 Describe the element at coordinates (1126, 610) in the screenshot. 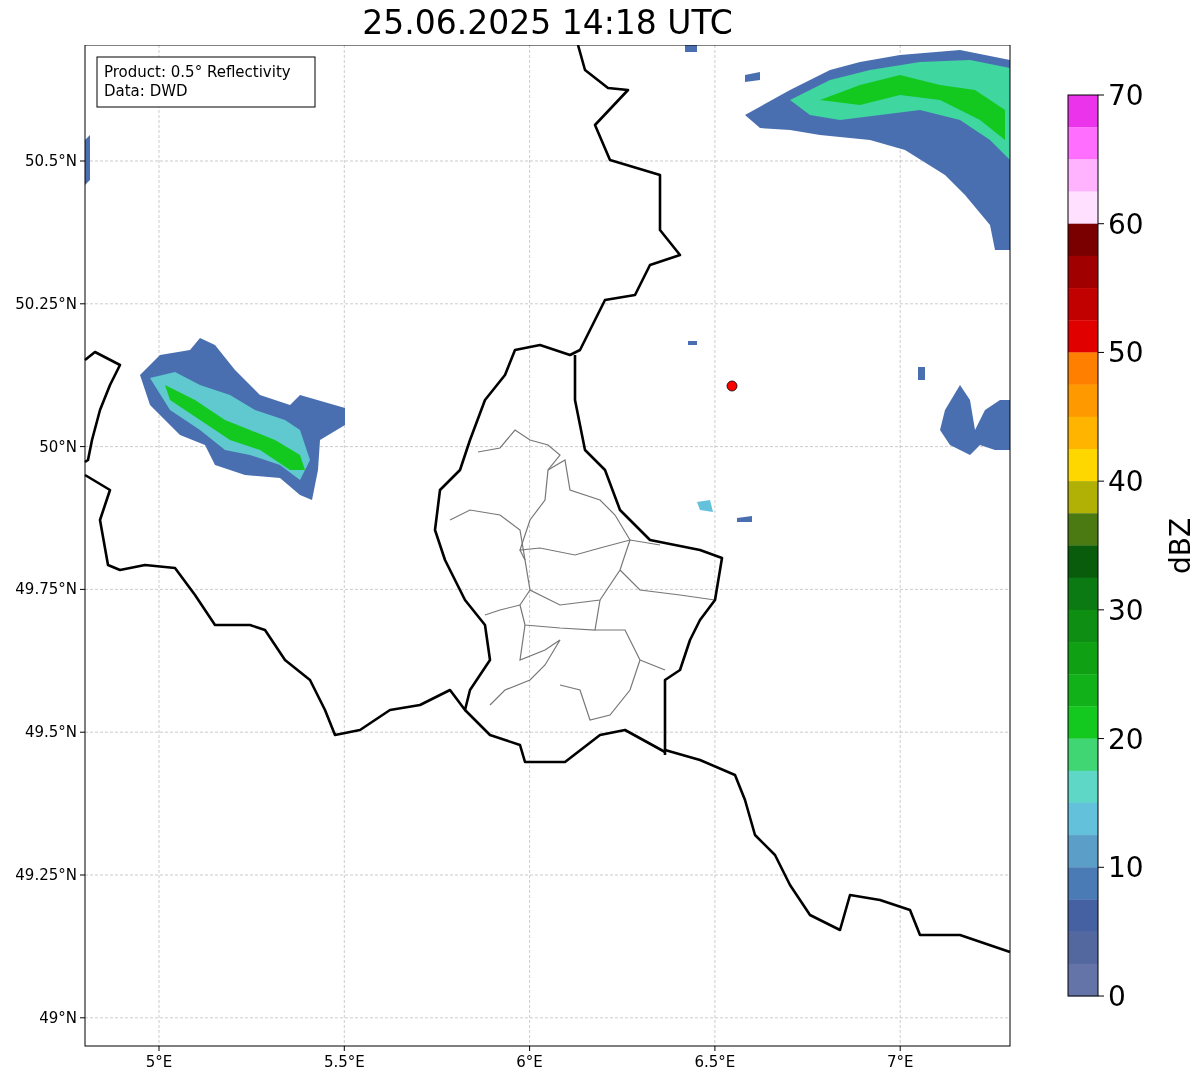

I see `colorbar-tick-label: 30` at that location.